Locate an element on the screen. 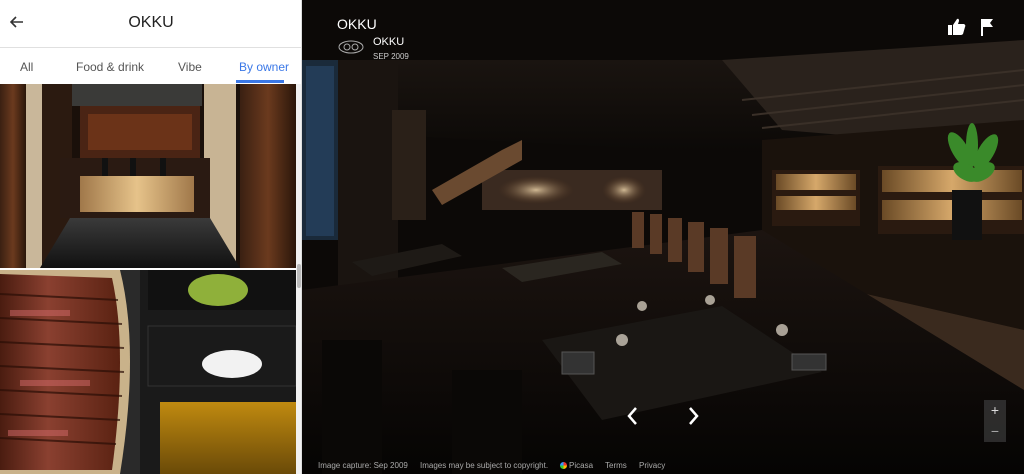  panel-title: OKKU is located at coordinates (151, 22).